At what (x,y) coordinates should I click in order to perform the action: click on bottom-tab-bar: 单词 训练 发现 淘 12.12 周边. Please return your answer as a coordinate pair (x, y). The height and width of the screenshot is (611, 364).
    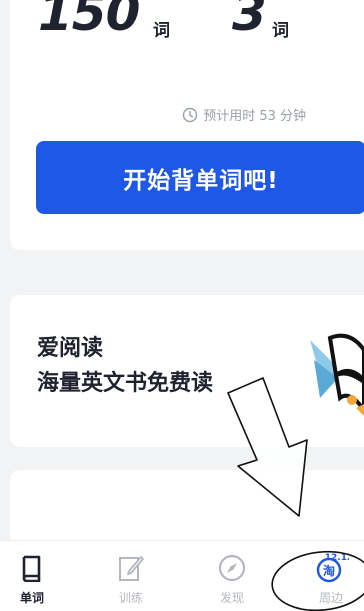
    Looking at the image, I should click on (182, 575).